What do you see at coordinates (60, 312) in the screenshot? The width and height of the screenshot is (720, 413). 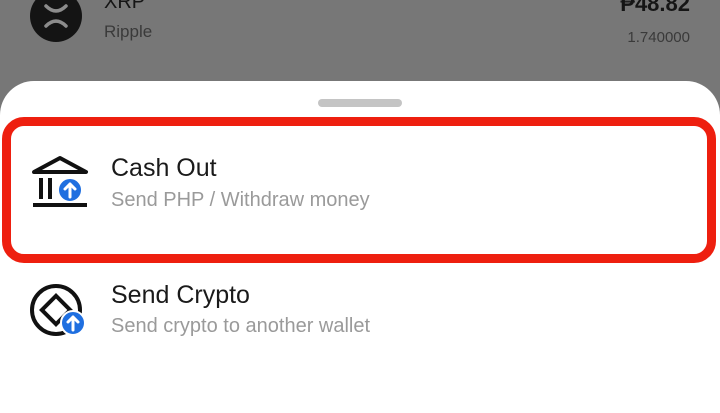 I see `crypto-send-icon` at bounding box center [60, 312].